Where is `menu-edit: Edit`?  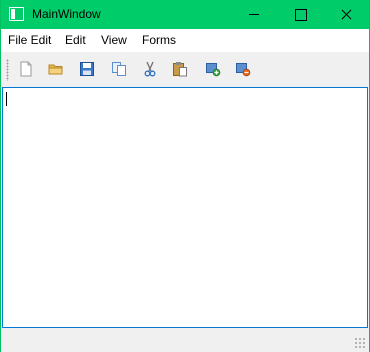
menu-edit: Edit is located at coordinates (75, 40).